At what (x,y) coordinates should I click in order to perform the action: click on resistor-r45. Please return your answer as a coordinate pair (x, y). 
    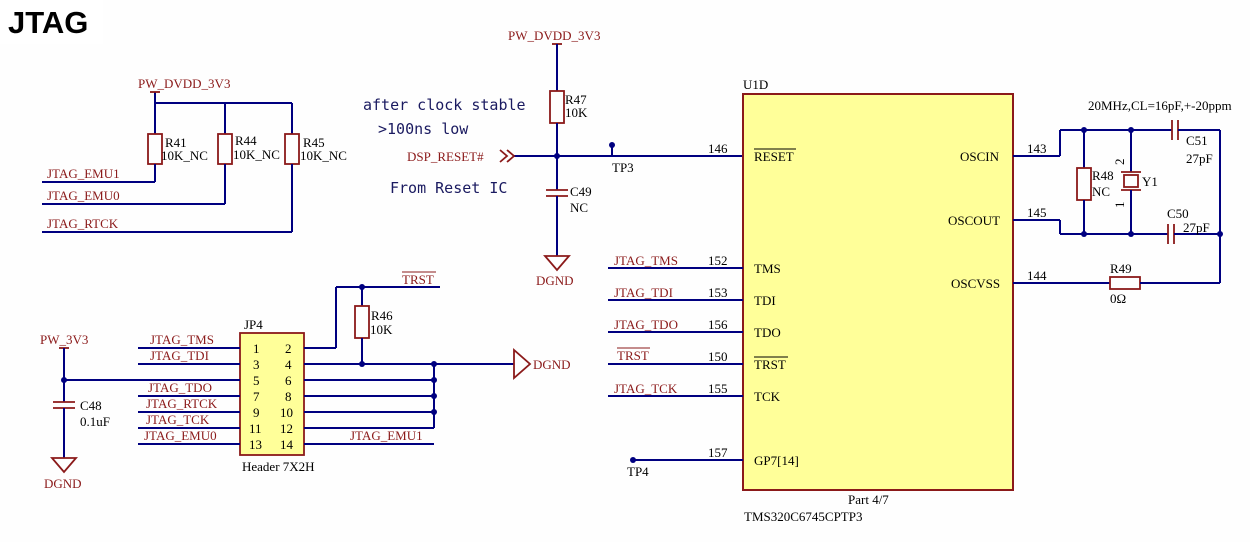
    Looking at the image, I should click on (292, 149).